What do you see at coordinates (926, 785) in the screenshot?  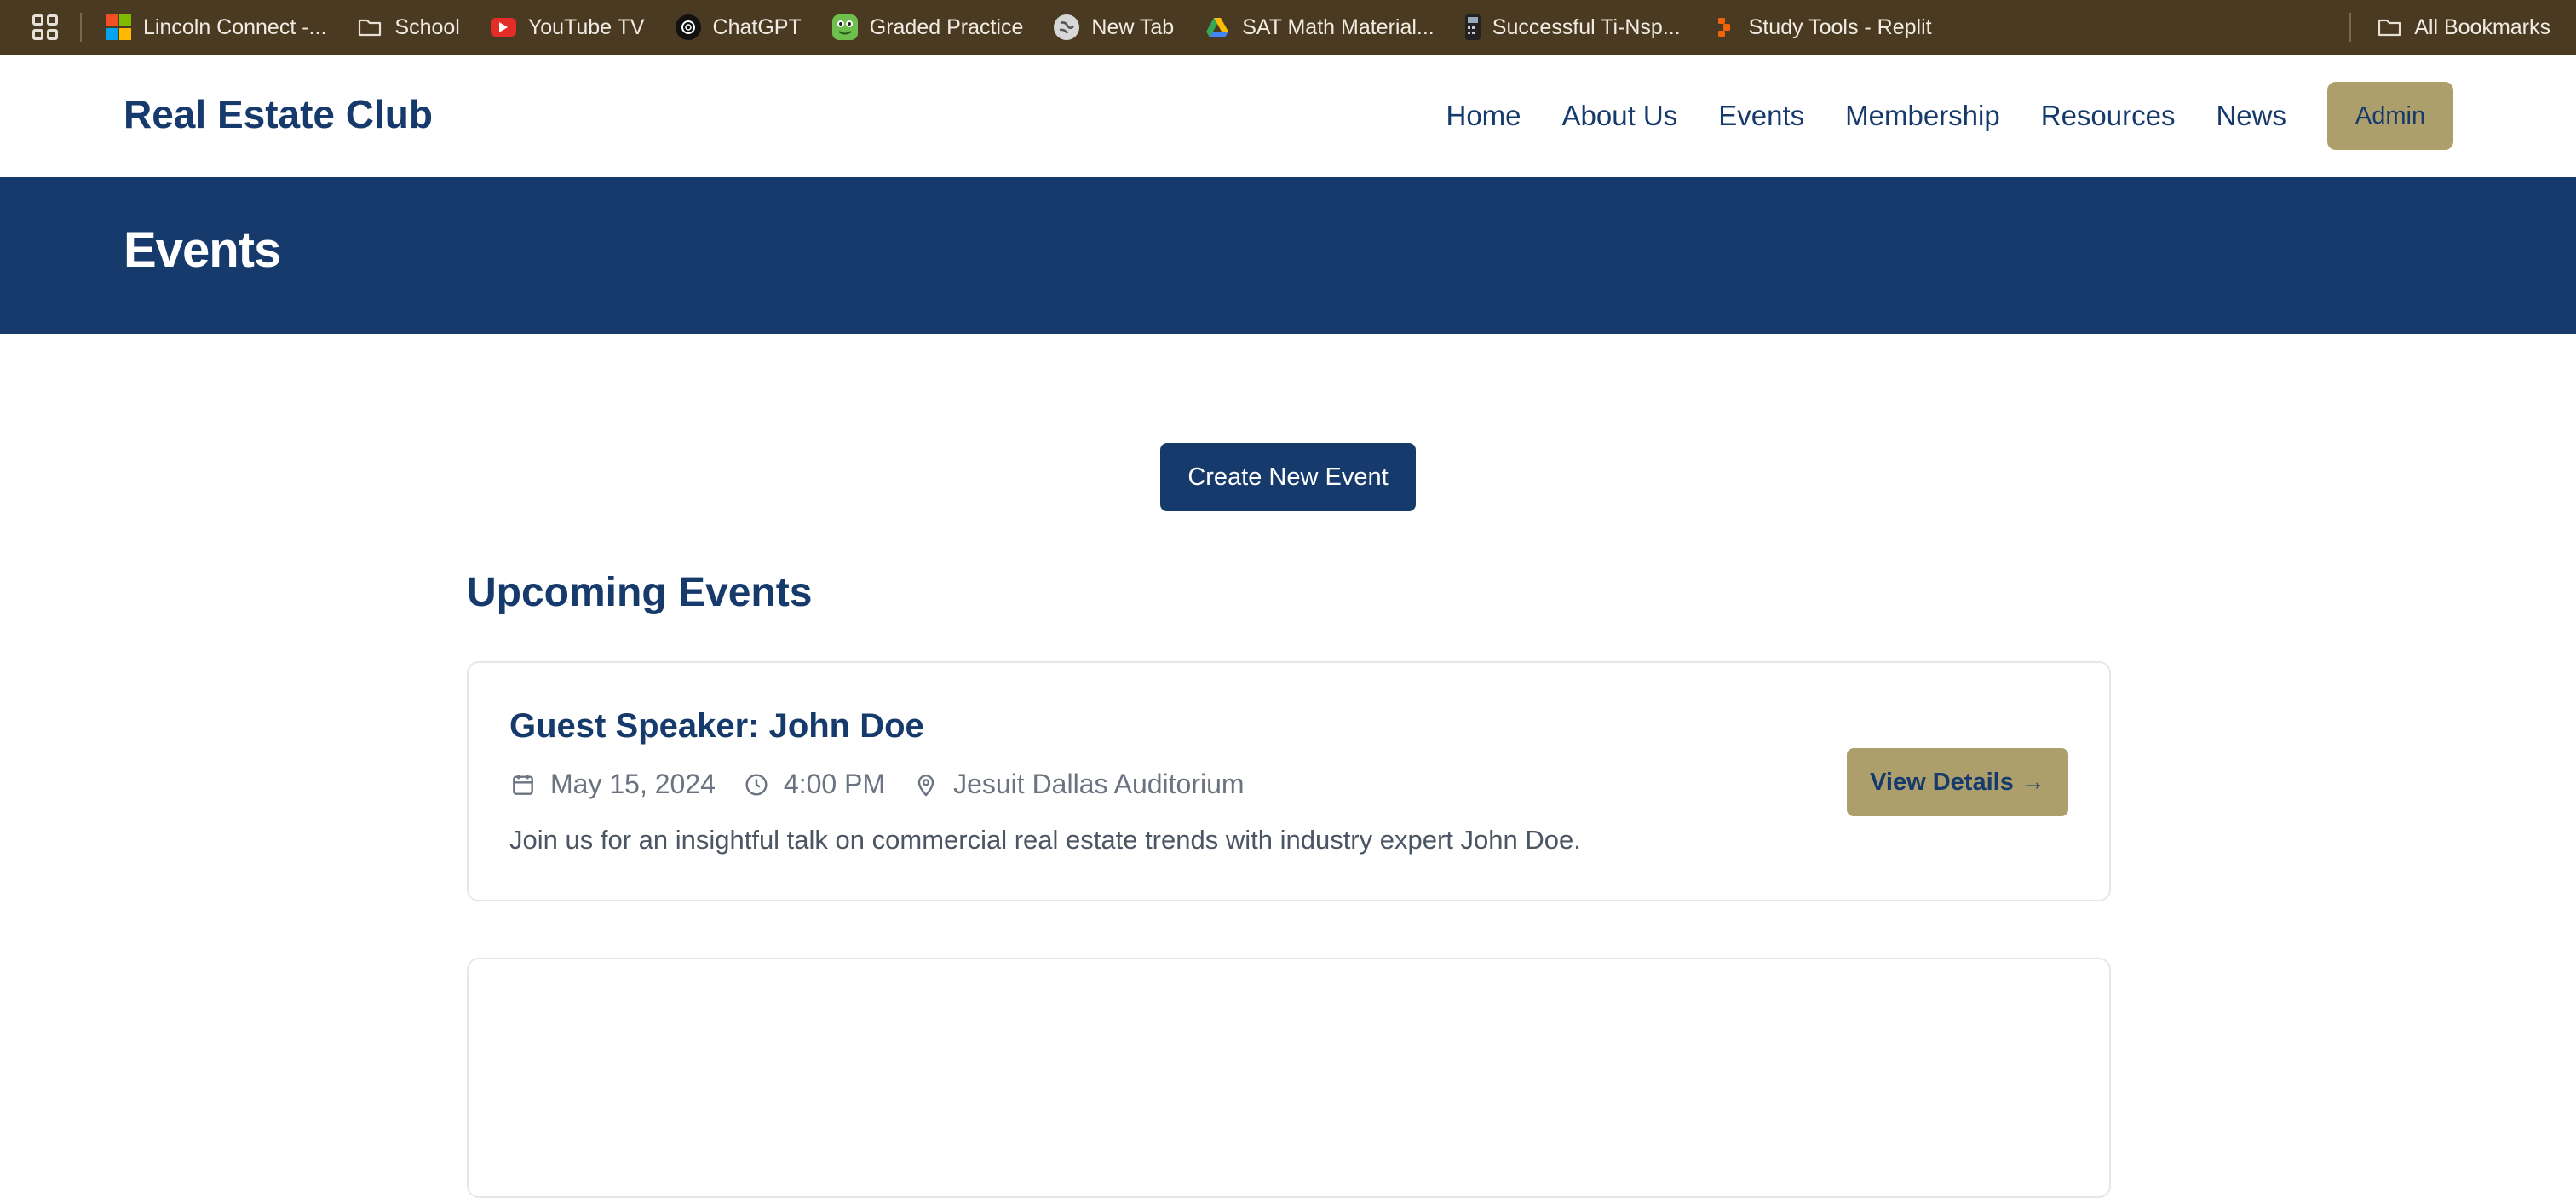 I see `map-pin-icon` at bounding box center [926, 785].